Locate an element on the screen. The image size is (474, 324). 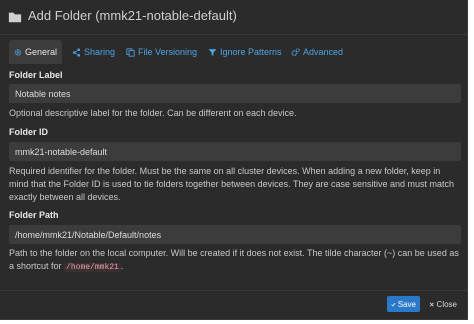
folder-path-help-end: . is located at coordinates (122, 266).